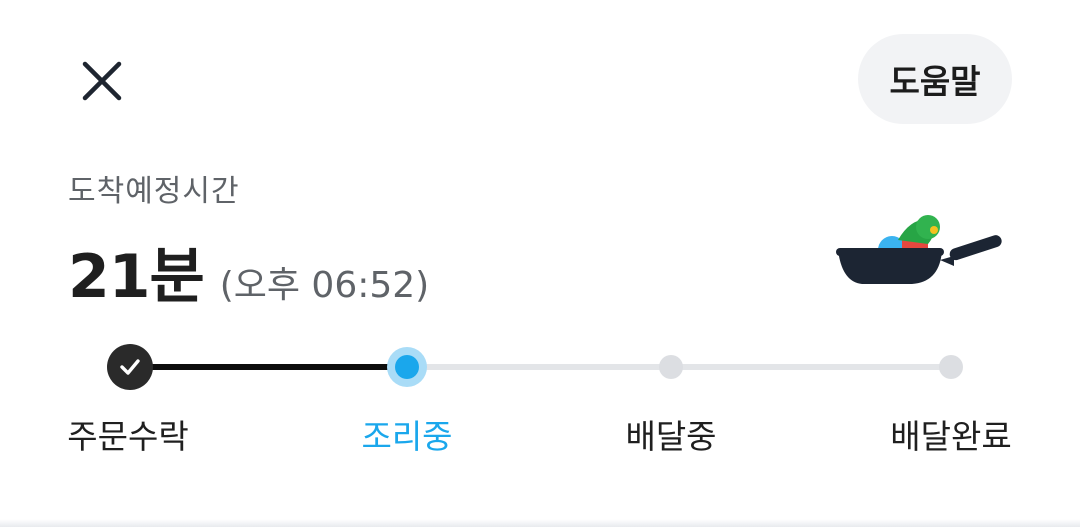 This screenshot has width=1080, height=527. I want to click on eta-minutes: 21분, so click(136, 277).